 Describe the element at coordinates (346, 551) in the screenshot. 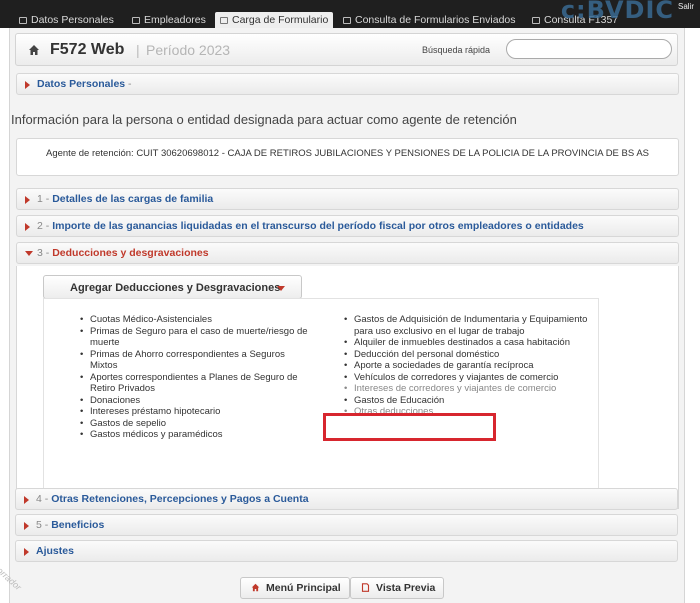

I see `section-ajustes: Ajustes` at that location.